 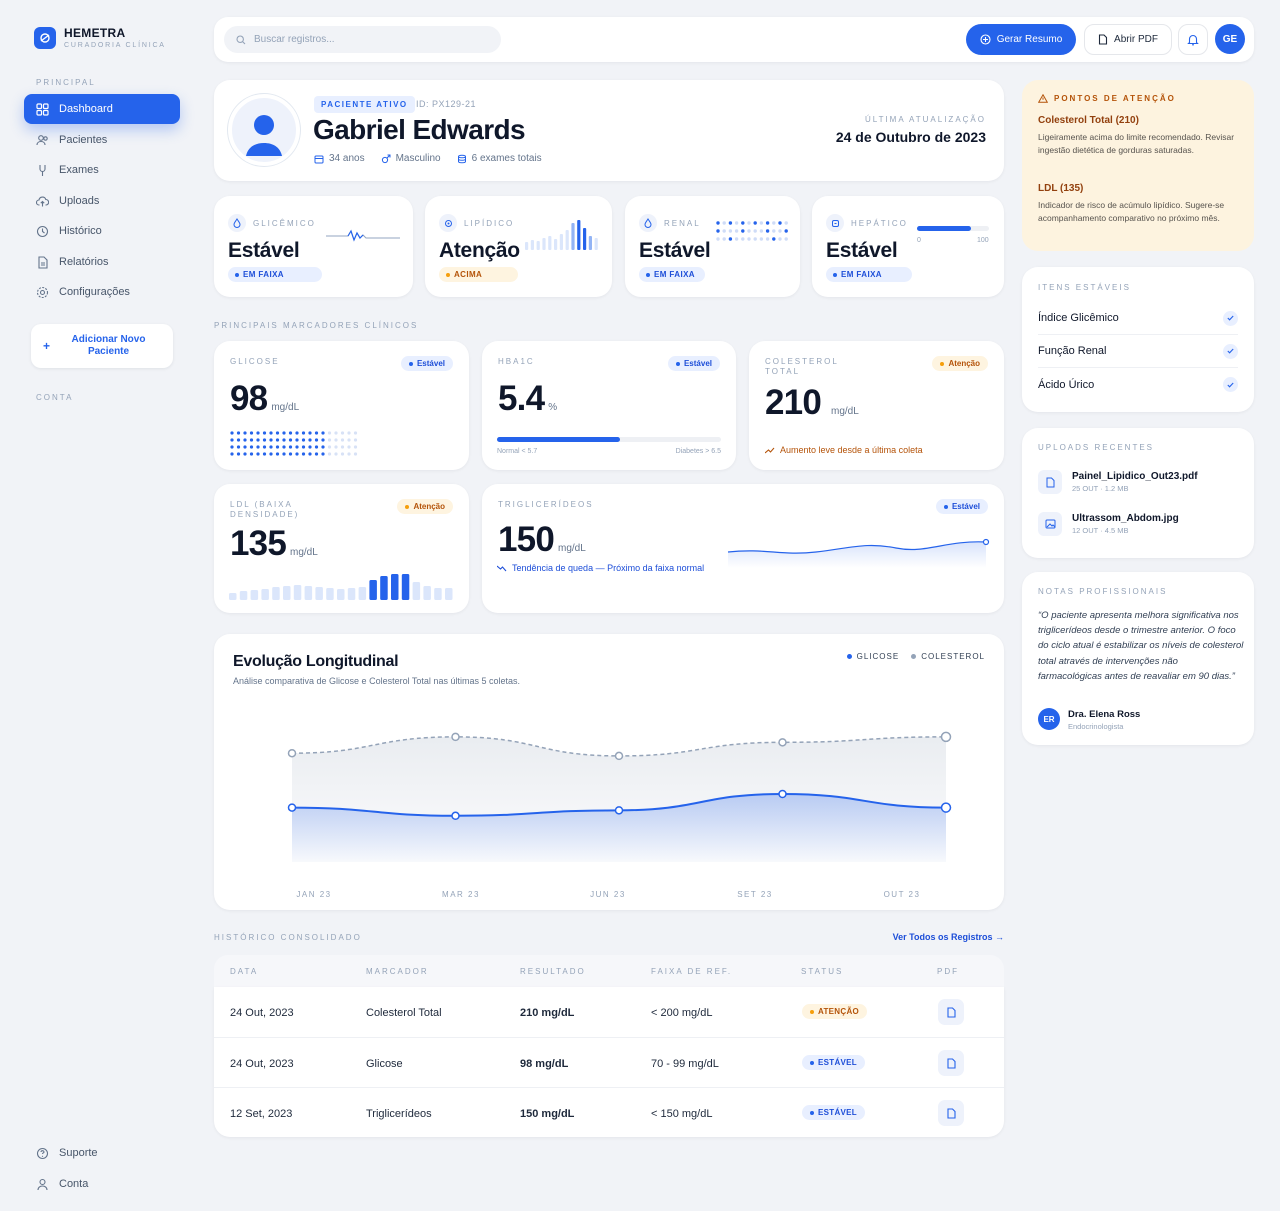 I want to click on row-marker: Glicose, so click(x=384, y=1064).